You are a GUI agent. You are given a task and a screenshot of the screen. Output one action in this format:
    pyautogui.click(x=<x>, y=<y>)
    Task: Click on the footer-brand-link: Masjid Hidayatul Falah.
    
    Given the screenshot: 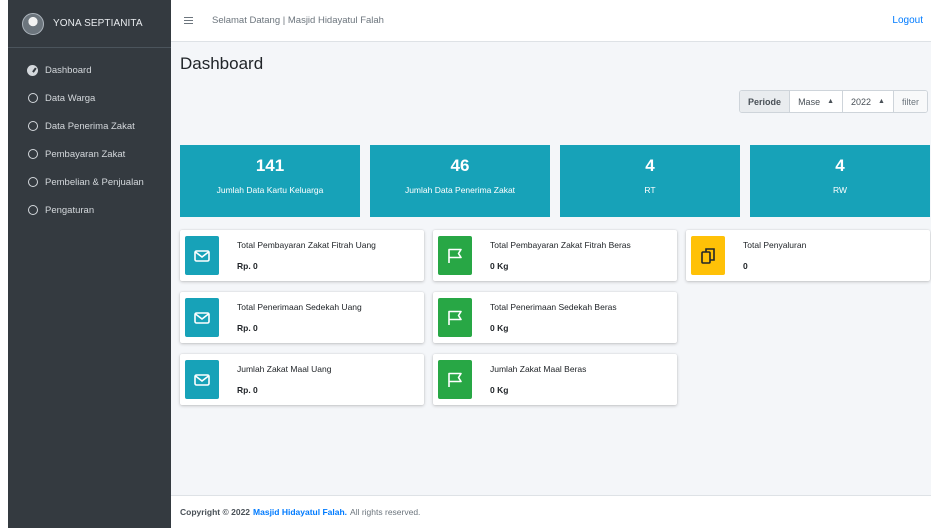 What is the action you would take?
    pyautogui.click(x=300, y=512)
    